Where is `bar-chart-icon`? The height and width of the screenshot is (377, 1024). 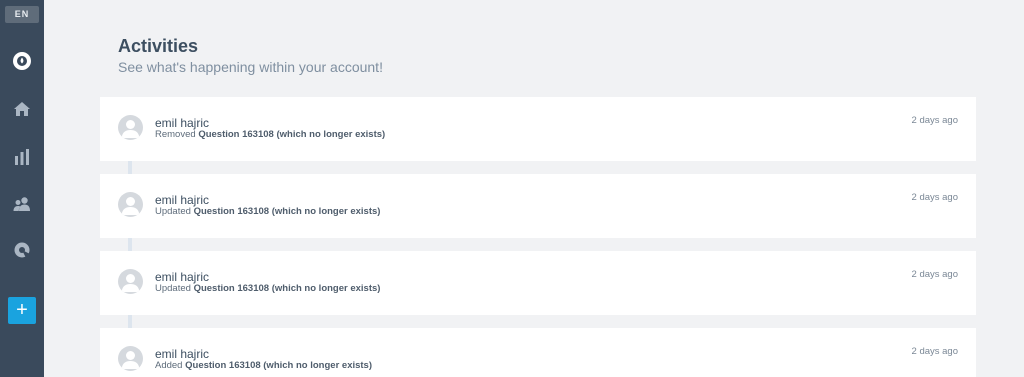 bar-chart-icon is located at coordinates (22, 157).